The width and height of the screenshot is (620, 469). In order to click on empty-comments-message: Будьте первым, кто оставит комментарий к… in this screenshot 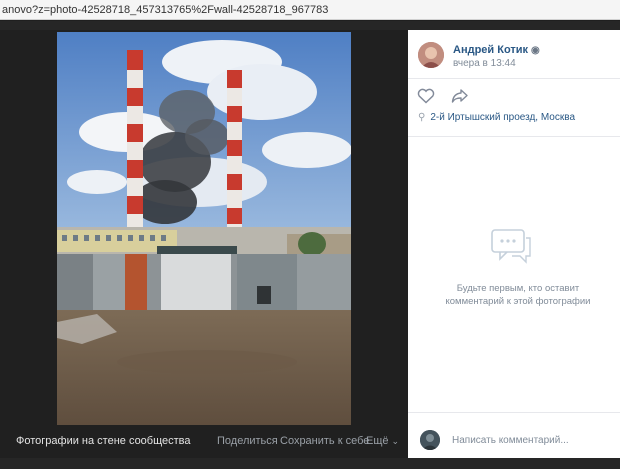, I will do `click(518, 295)`.